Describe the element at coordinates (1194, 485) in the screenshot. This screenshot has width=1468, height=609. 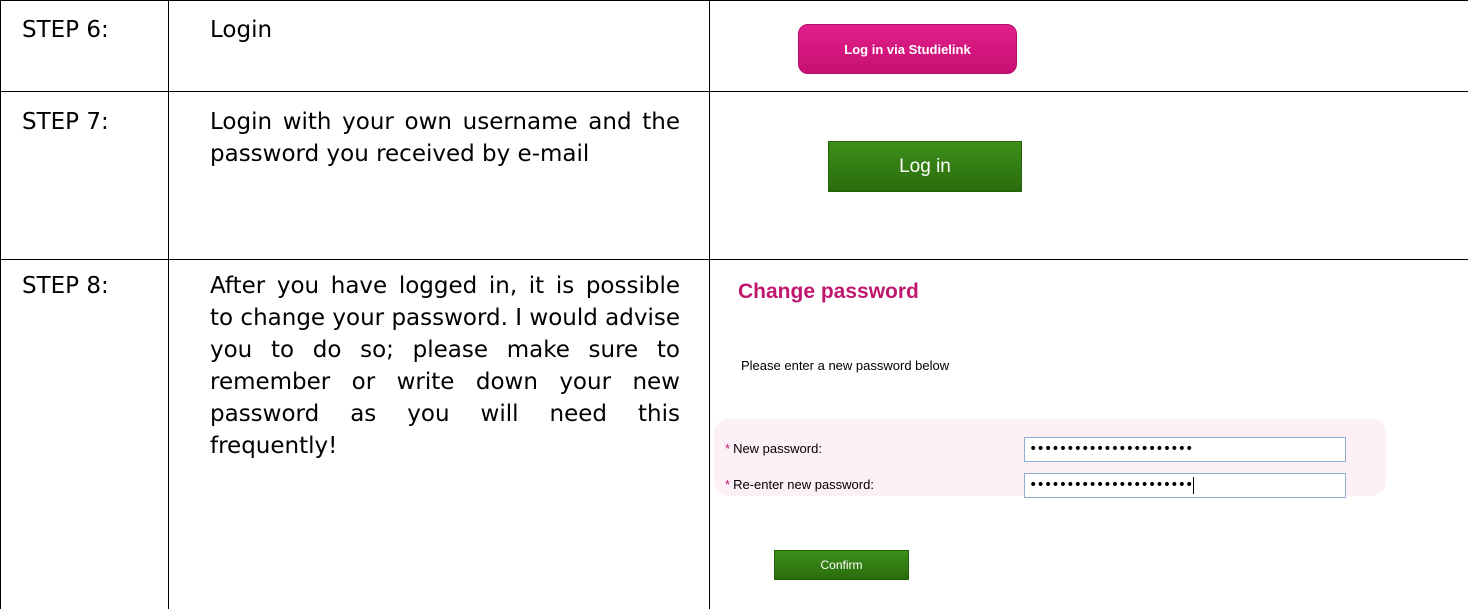
I see `text-cursor` at that location.